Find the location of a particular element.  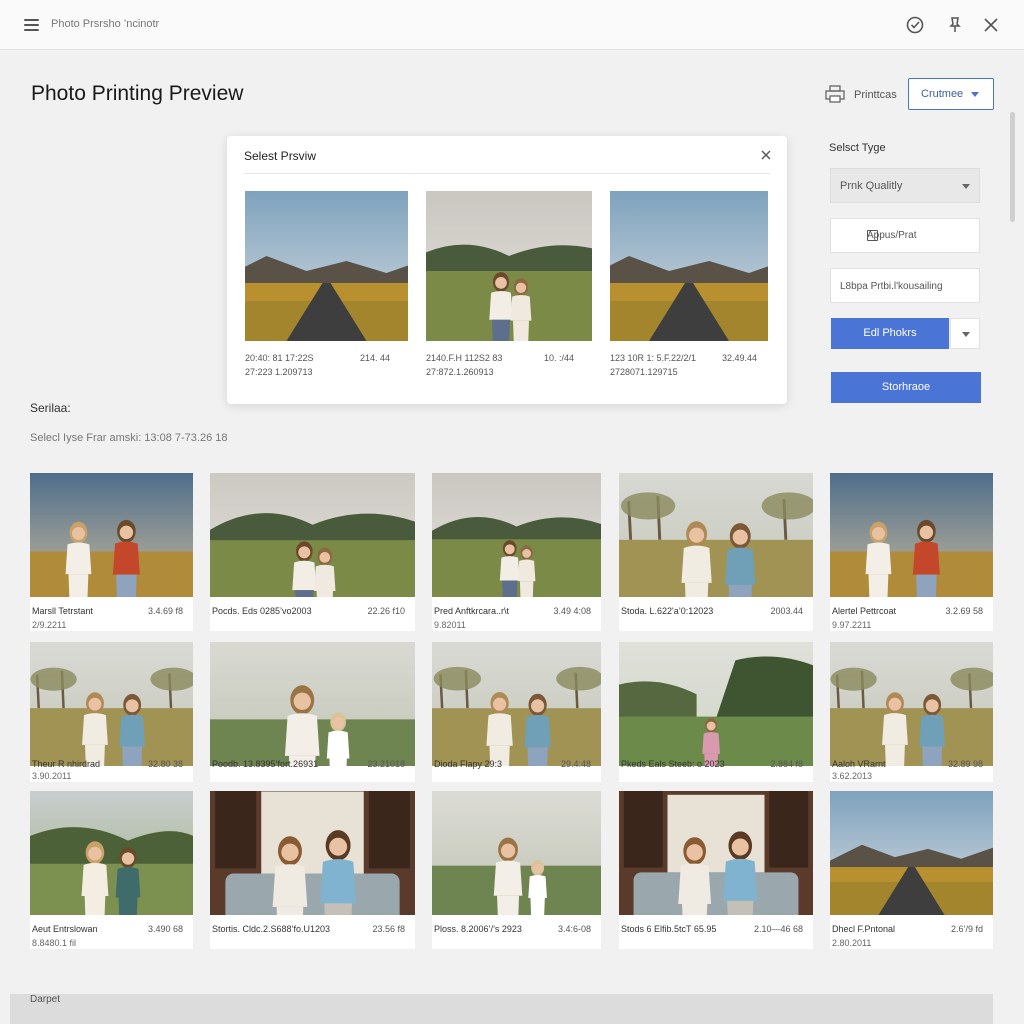

photo-title: Stoda. L.622'a’0:12023 is located at coordinates (667, 611).